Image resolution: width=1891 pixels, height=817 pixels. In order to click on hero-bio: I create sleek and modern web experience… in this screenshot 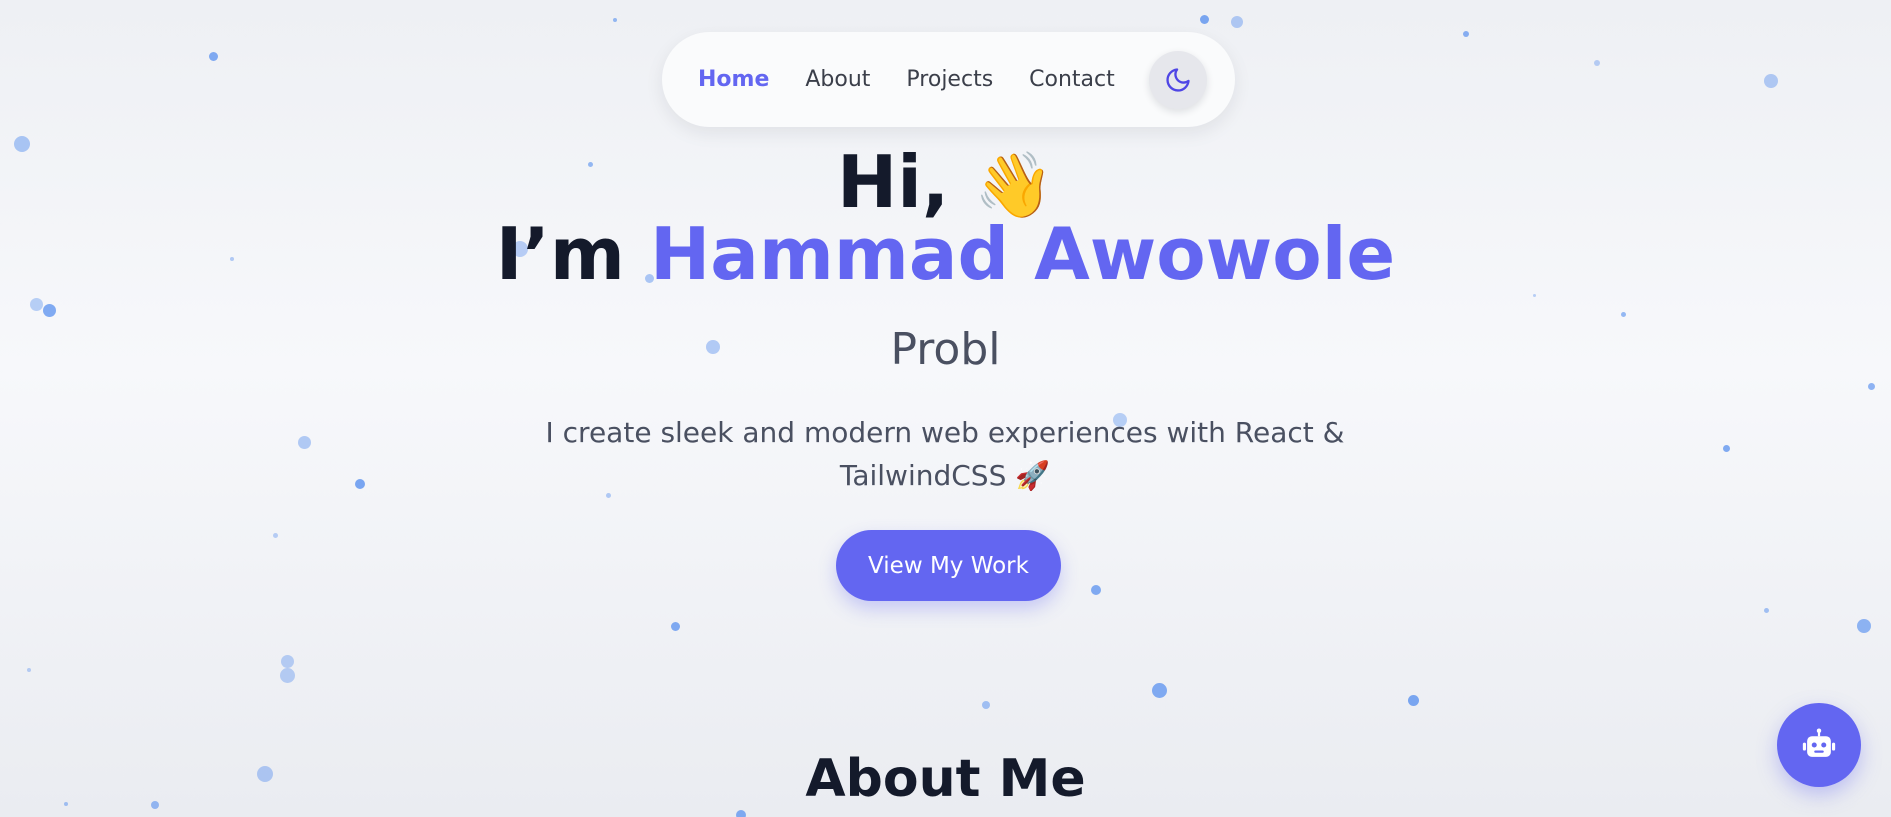, I will do `click(945, 454)`.